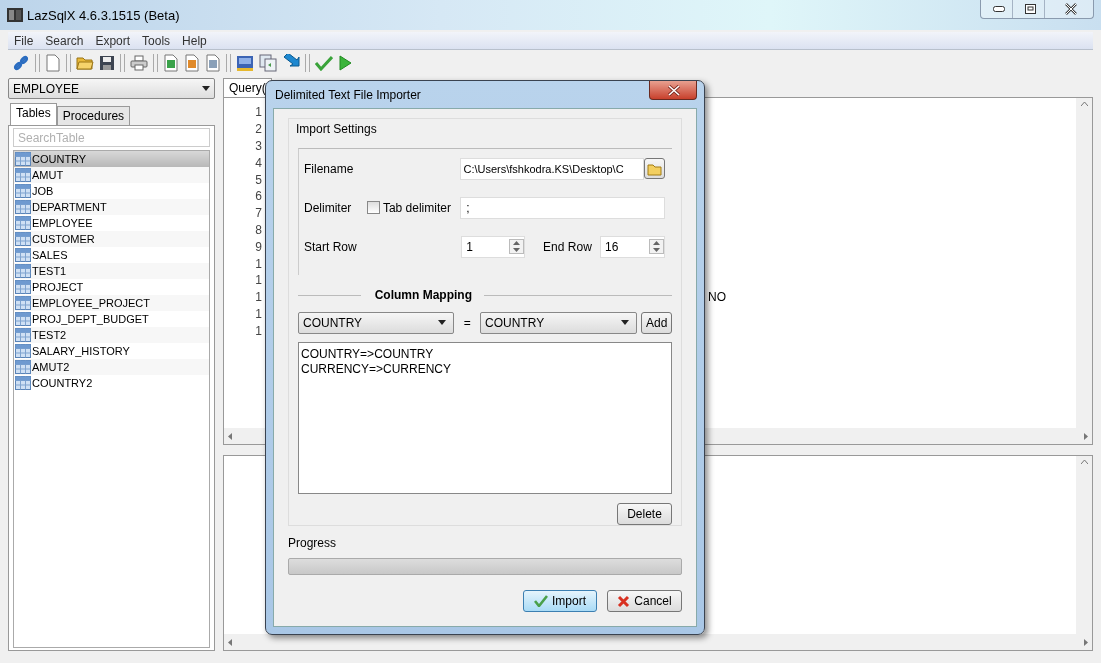 Image resolution: width=1101 pixels, height=663 pixels. Describe the element at coordinates (423, 295) in the screenshot. I see `section-title: Column Mapping` at that location.